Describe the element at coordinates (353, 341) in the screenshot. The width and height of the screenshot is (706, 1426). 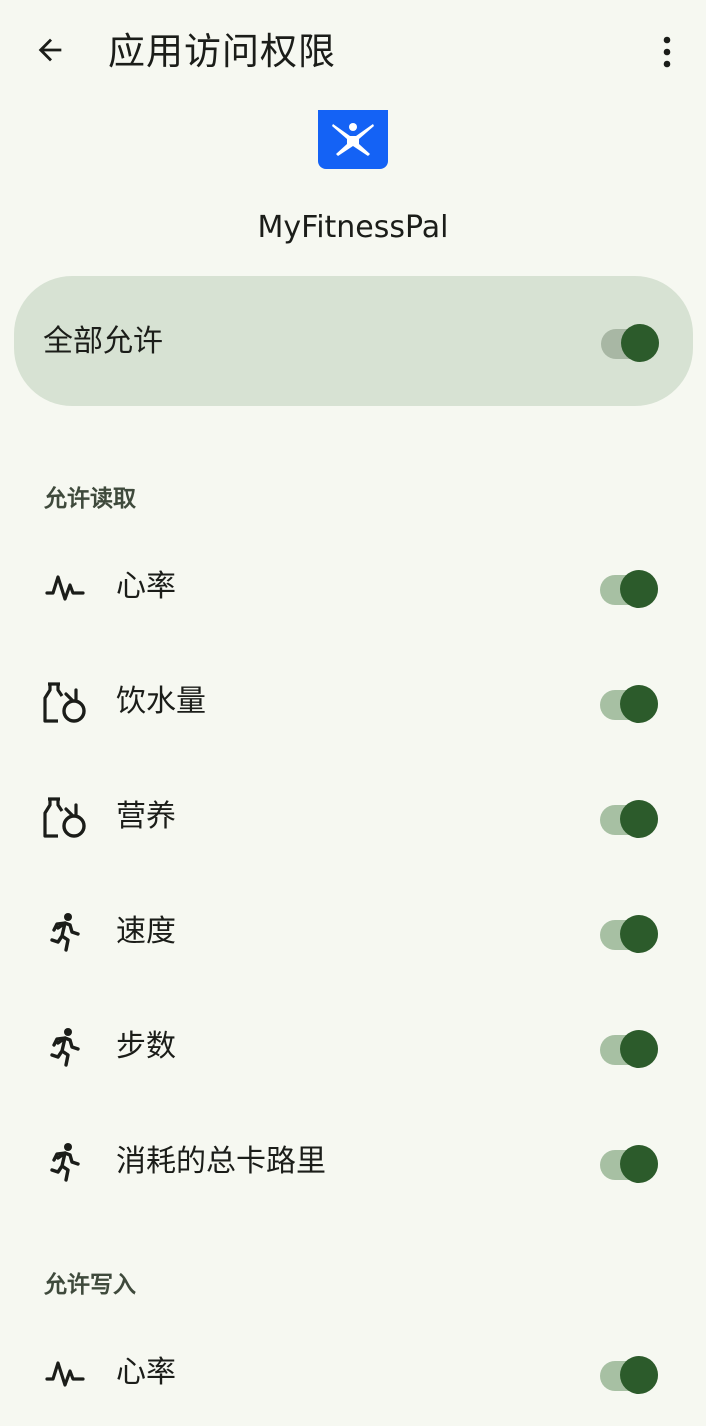
I see `allow-all-card: 全部允许` at that location.